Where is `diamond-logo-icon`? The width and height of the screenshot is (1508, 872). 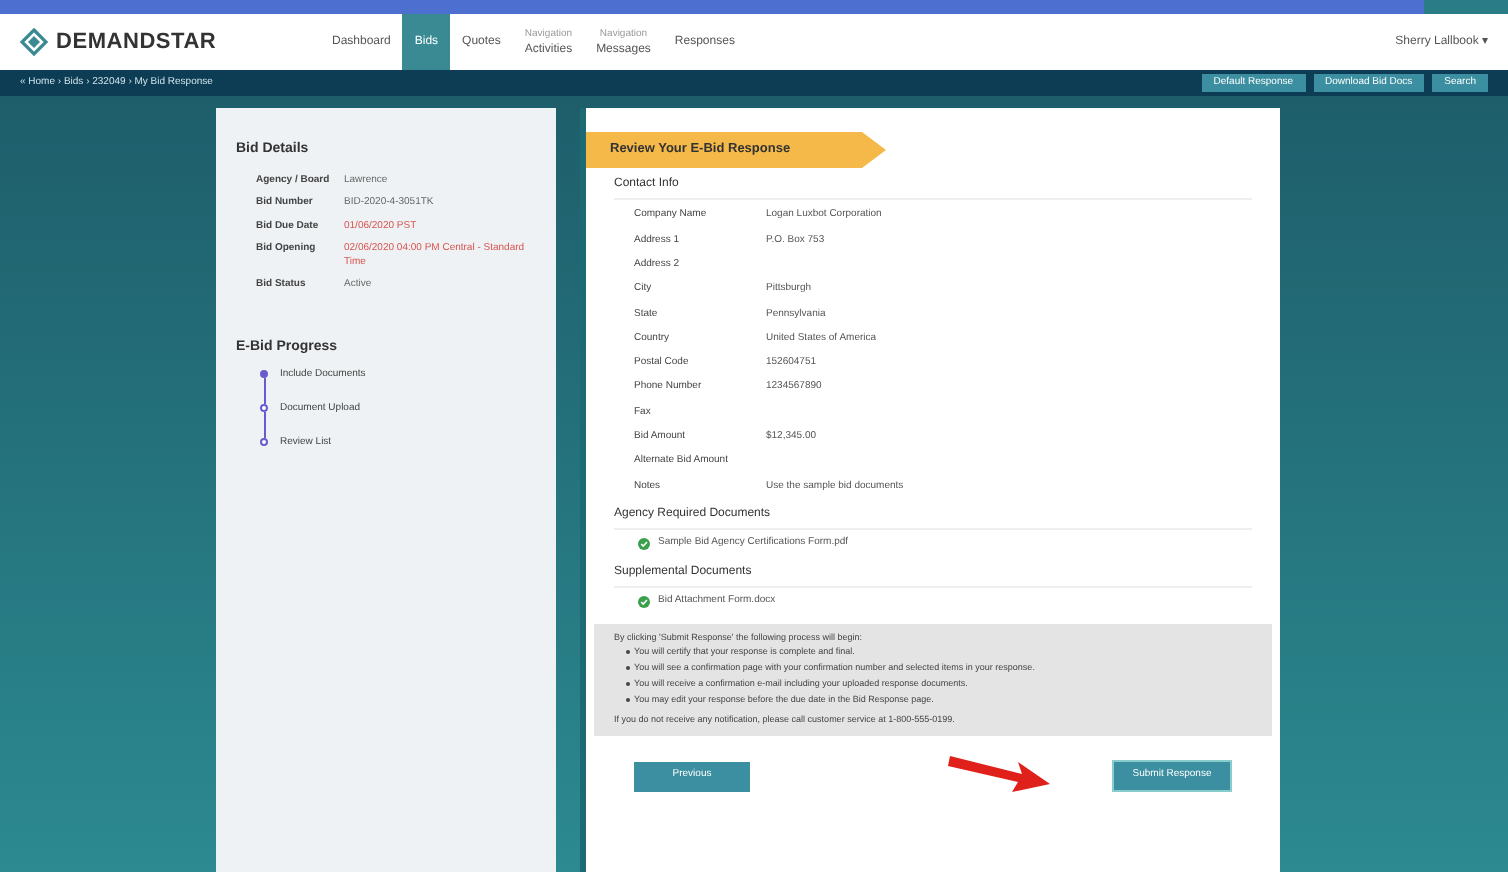 diamond-logo-icon is located at coordinates (34, 42).